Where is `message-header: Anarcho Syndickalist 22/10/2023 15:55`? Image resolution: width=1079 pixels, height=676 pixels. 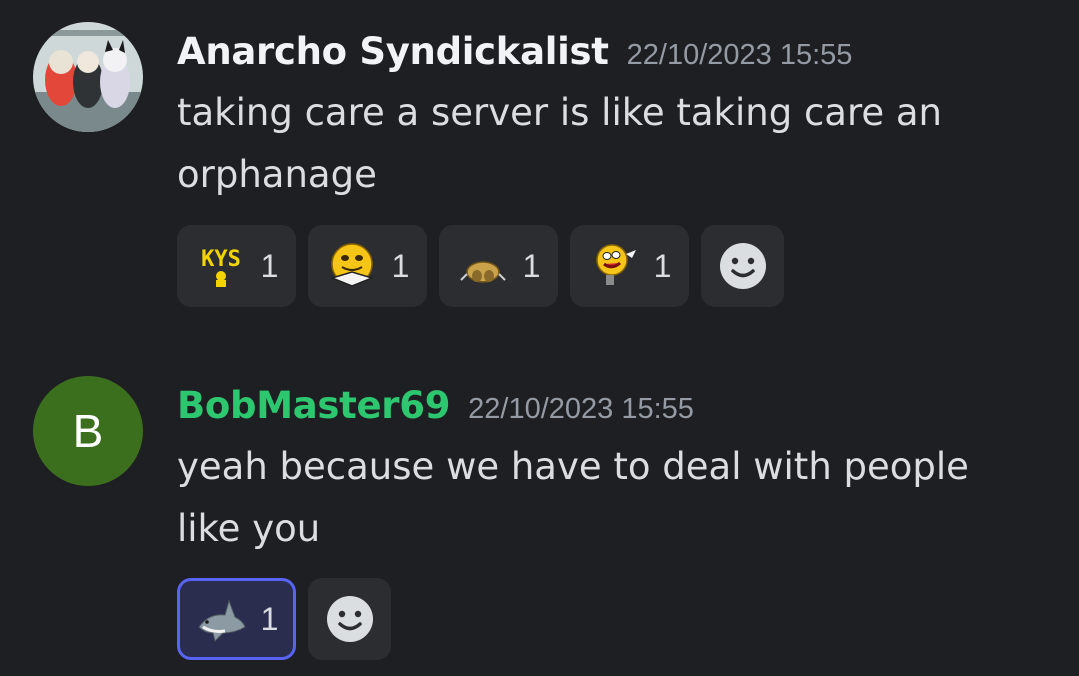
message-header: Anarcho Syndickalist 22/10/2023 15:55 is located at coordinates (514, 51).